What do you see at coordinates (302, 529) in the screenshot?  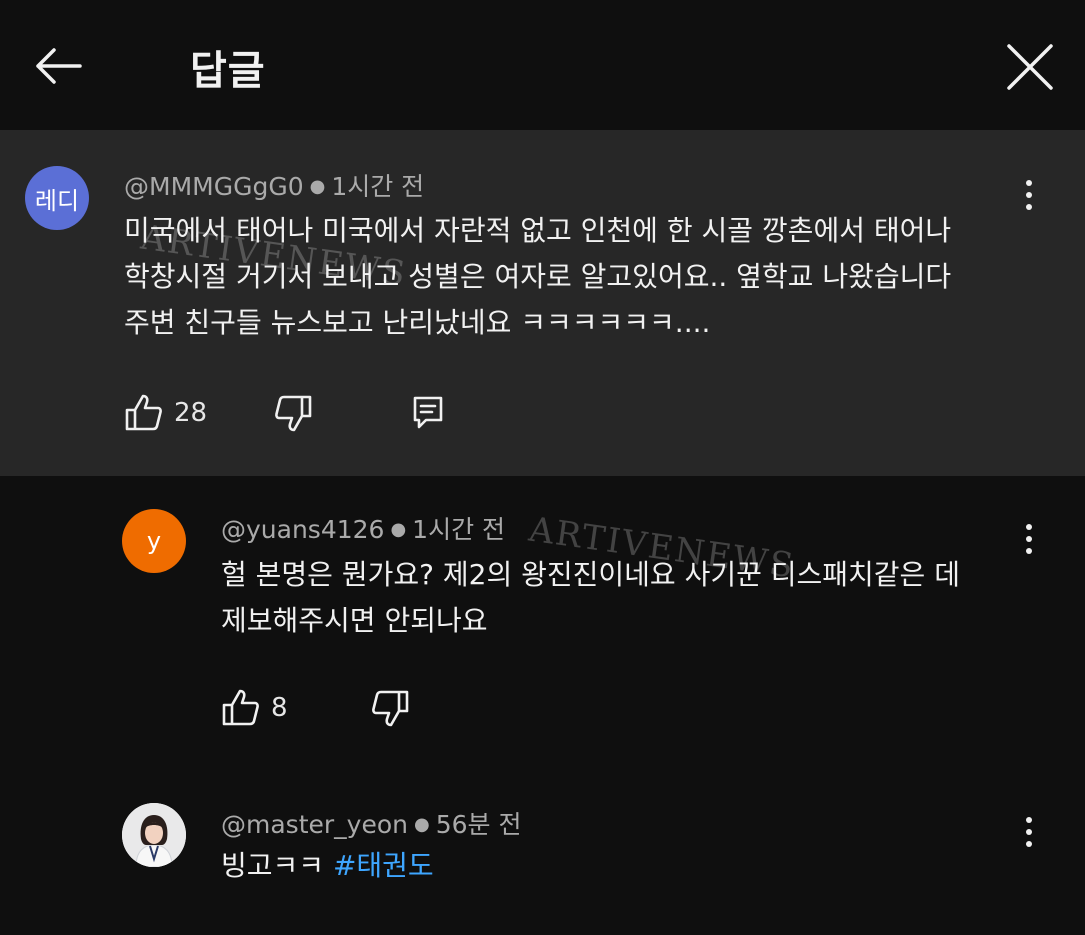 I see `author-name: @yuans4126` at bounding box center [302, 529].